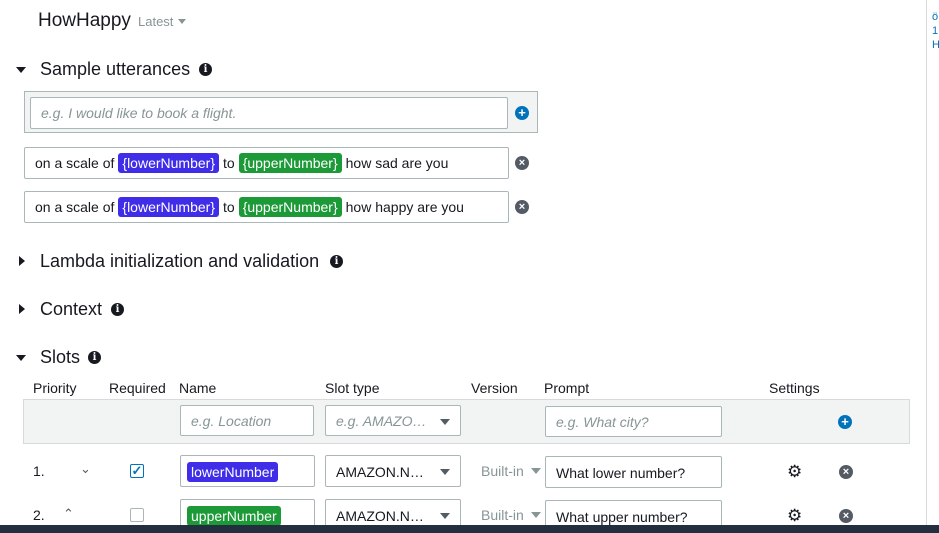 The width and height of the screenshot is (939, 533). Describe the element at coordinates (935, 31) in the screenshot. I see `right-panel-clipped-text: ö 1 H` at that location.